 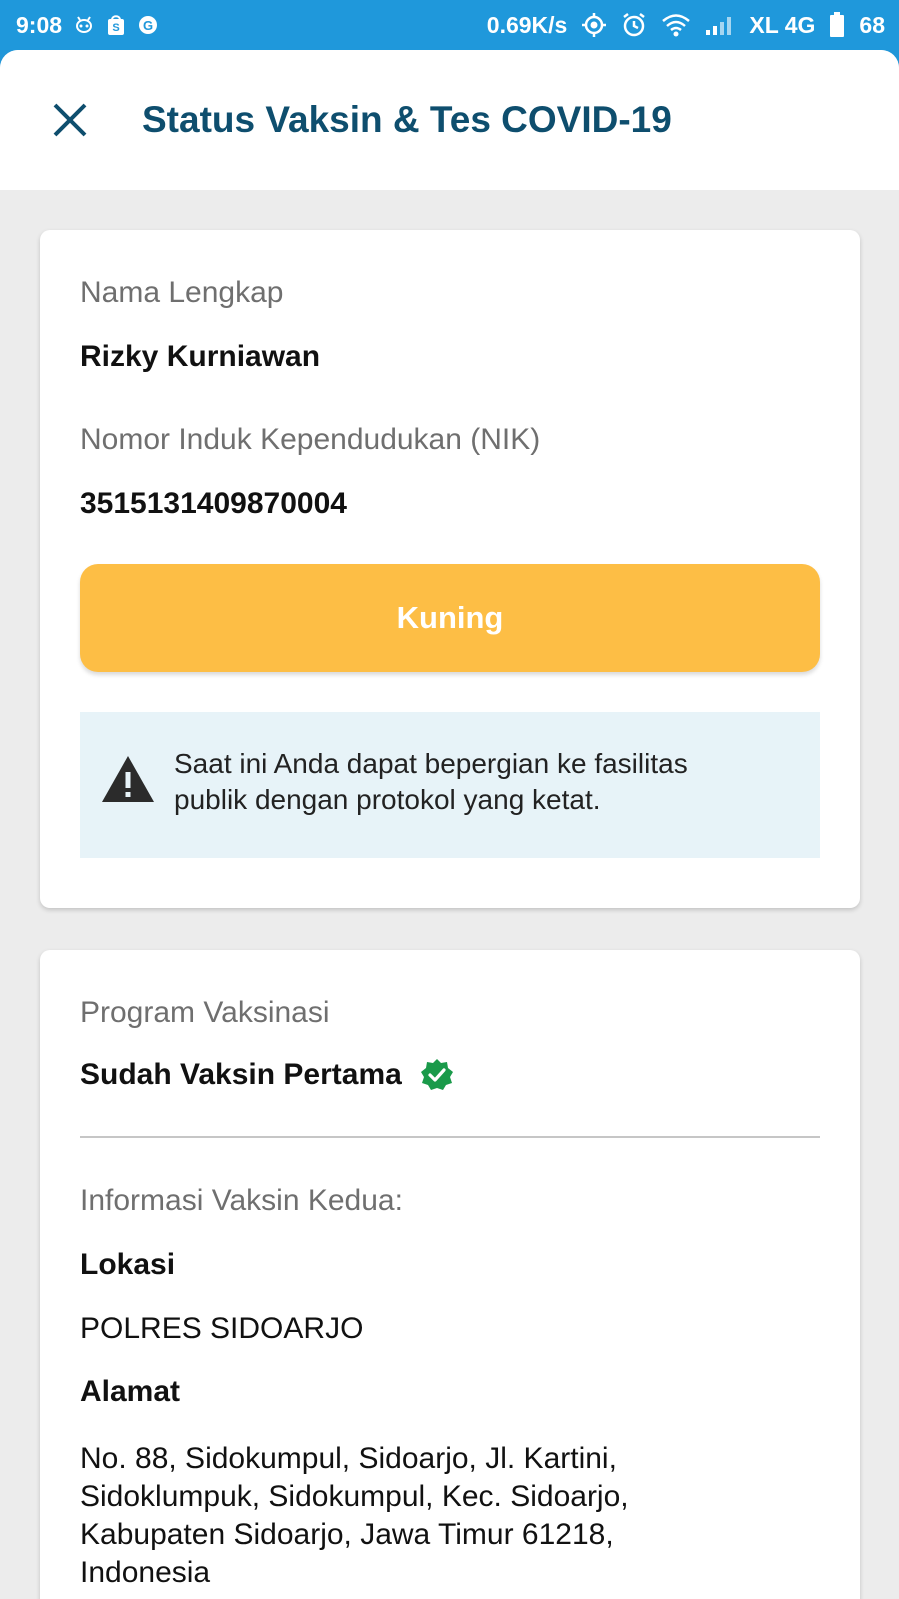 What do you see at coordinates (354, 1496) in the screenshot?
I see `address-line: Sidoklumpuk, Sidokumpul, Kec. Sidoarjo,` at bounding box center [354, 1496].